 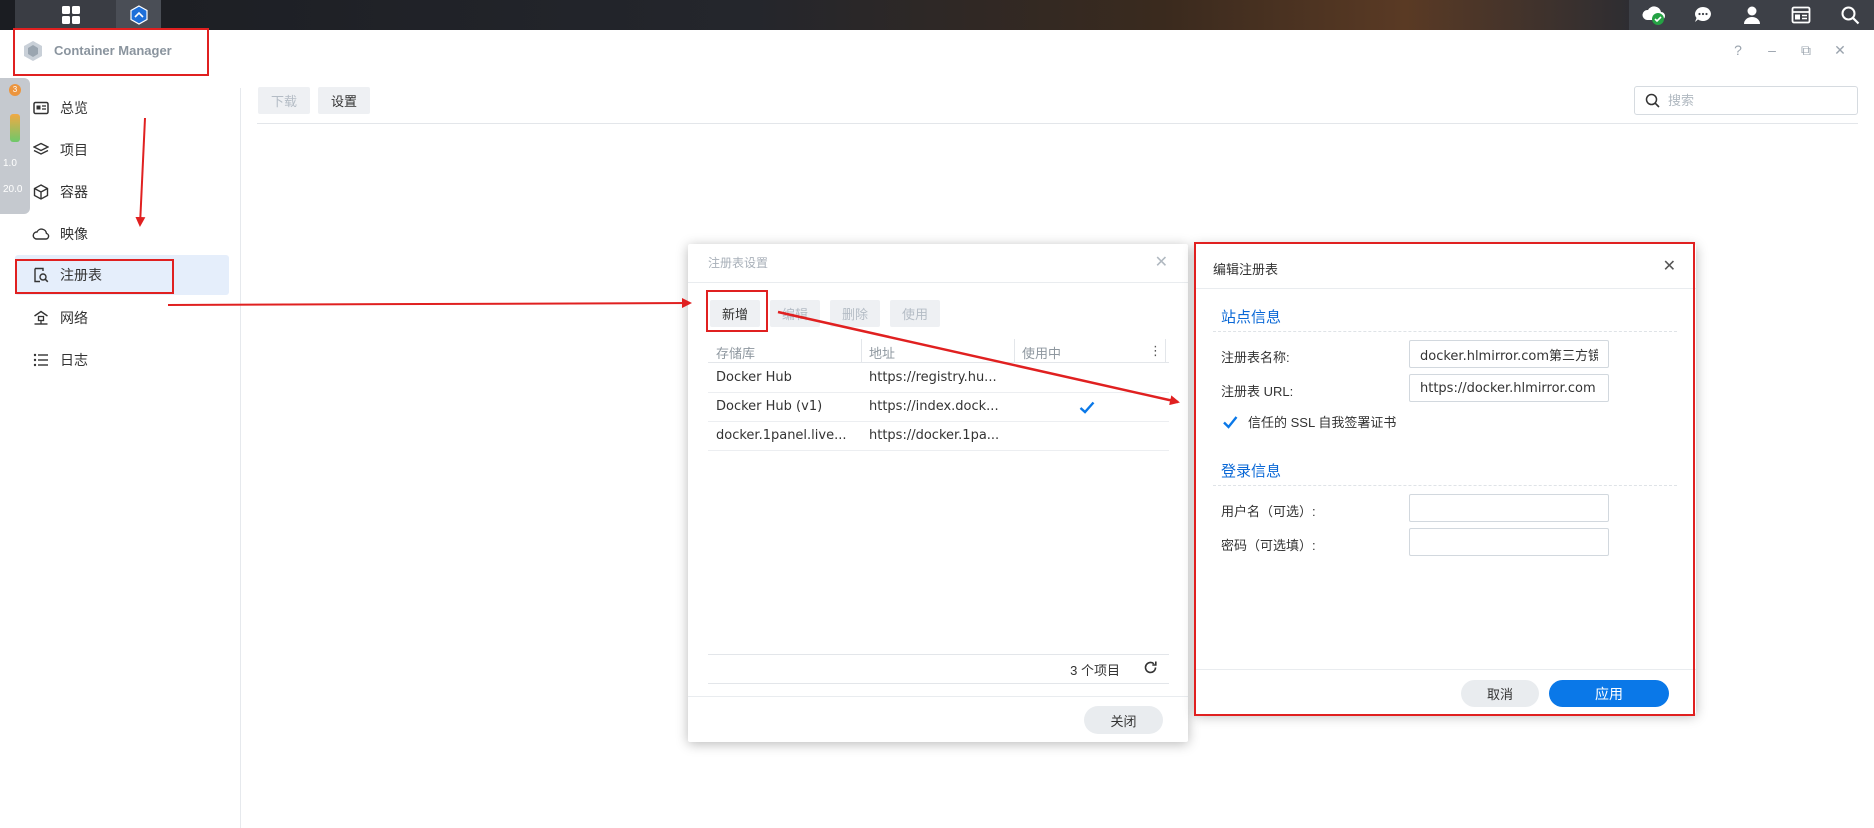 I want to click on window-controls: ? – ⧉ ✕, so click(x=1789, y=50).